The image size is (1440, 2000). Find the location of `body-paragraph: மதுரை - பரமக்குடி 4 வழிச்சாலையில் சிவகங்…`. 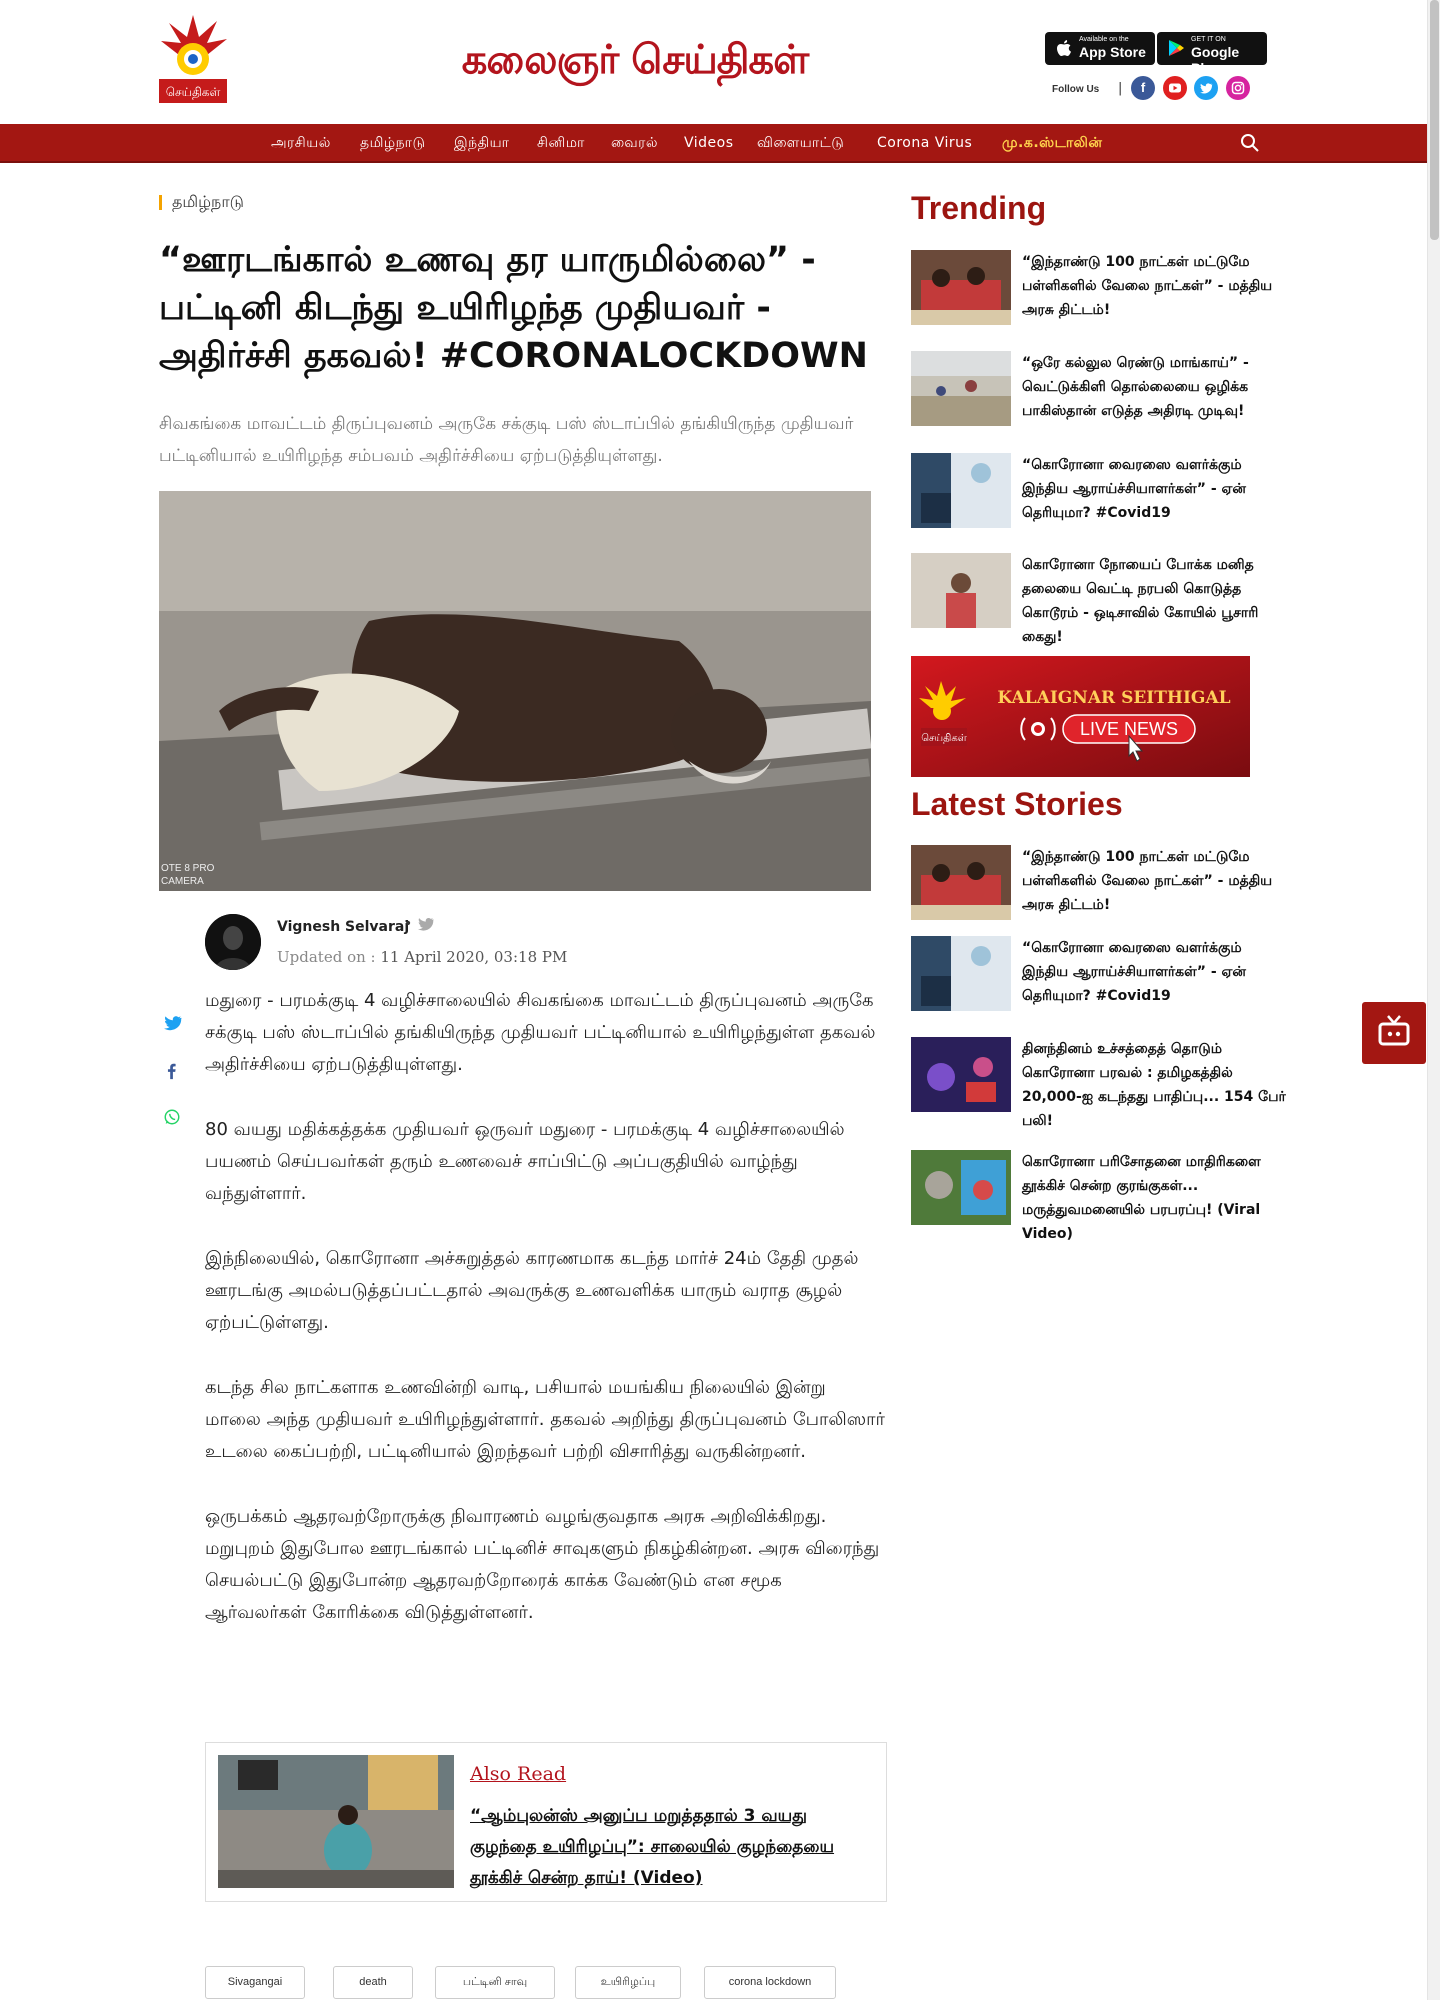

body-paragraph: மதுரை - பரமக்குடி 4 வழிச்சாலையில் சிவகங்… is located at coordinates (540, 1032).